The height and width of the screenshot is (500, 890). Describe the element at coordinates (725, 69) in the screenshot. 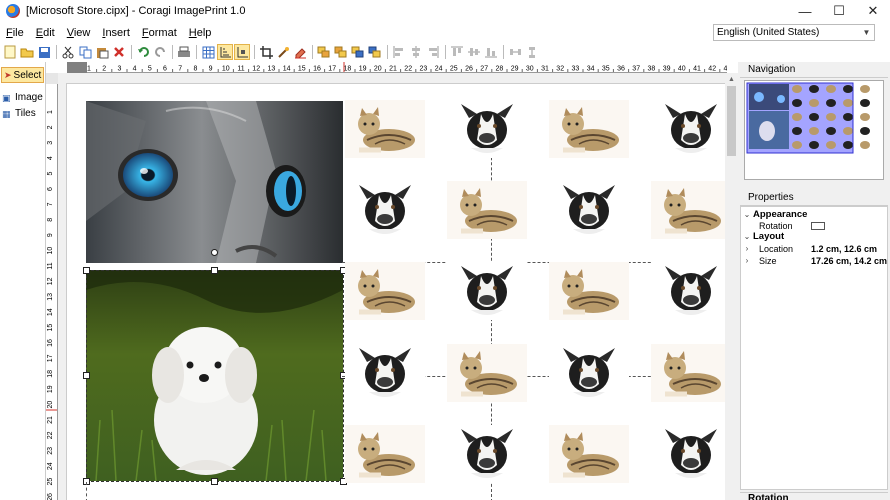

I see `ruler-tick-label: 43` at that location.